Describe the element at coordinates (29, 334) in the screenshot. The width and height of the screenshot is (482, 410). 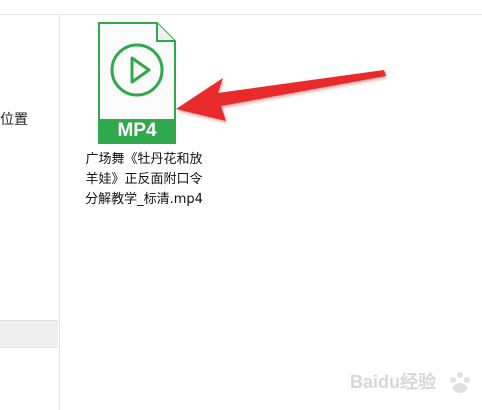
I see `sidebar-selected-item` at that location.